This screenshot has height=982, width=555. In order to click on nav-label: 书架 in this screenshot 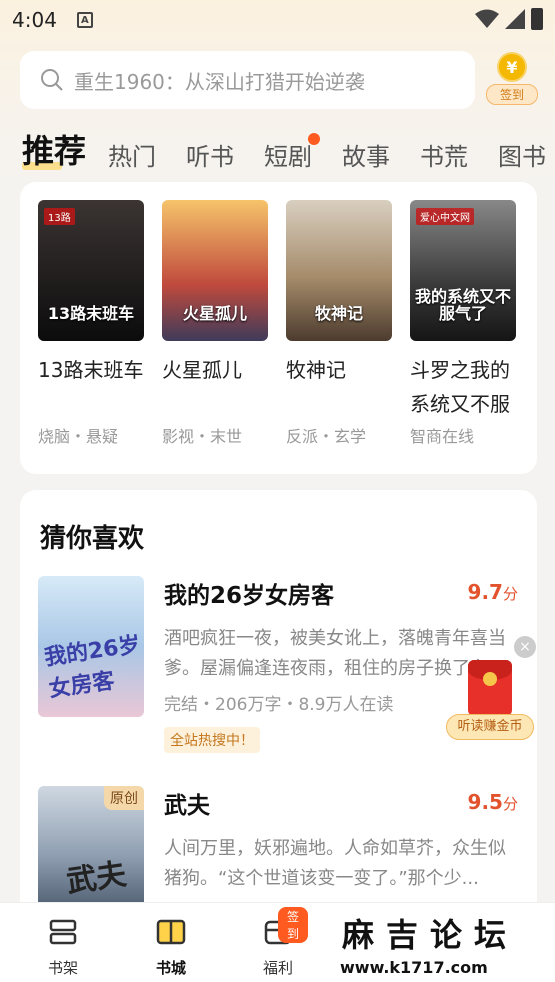, I will do `click(62, 968)`.